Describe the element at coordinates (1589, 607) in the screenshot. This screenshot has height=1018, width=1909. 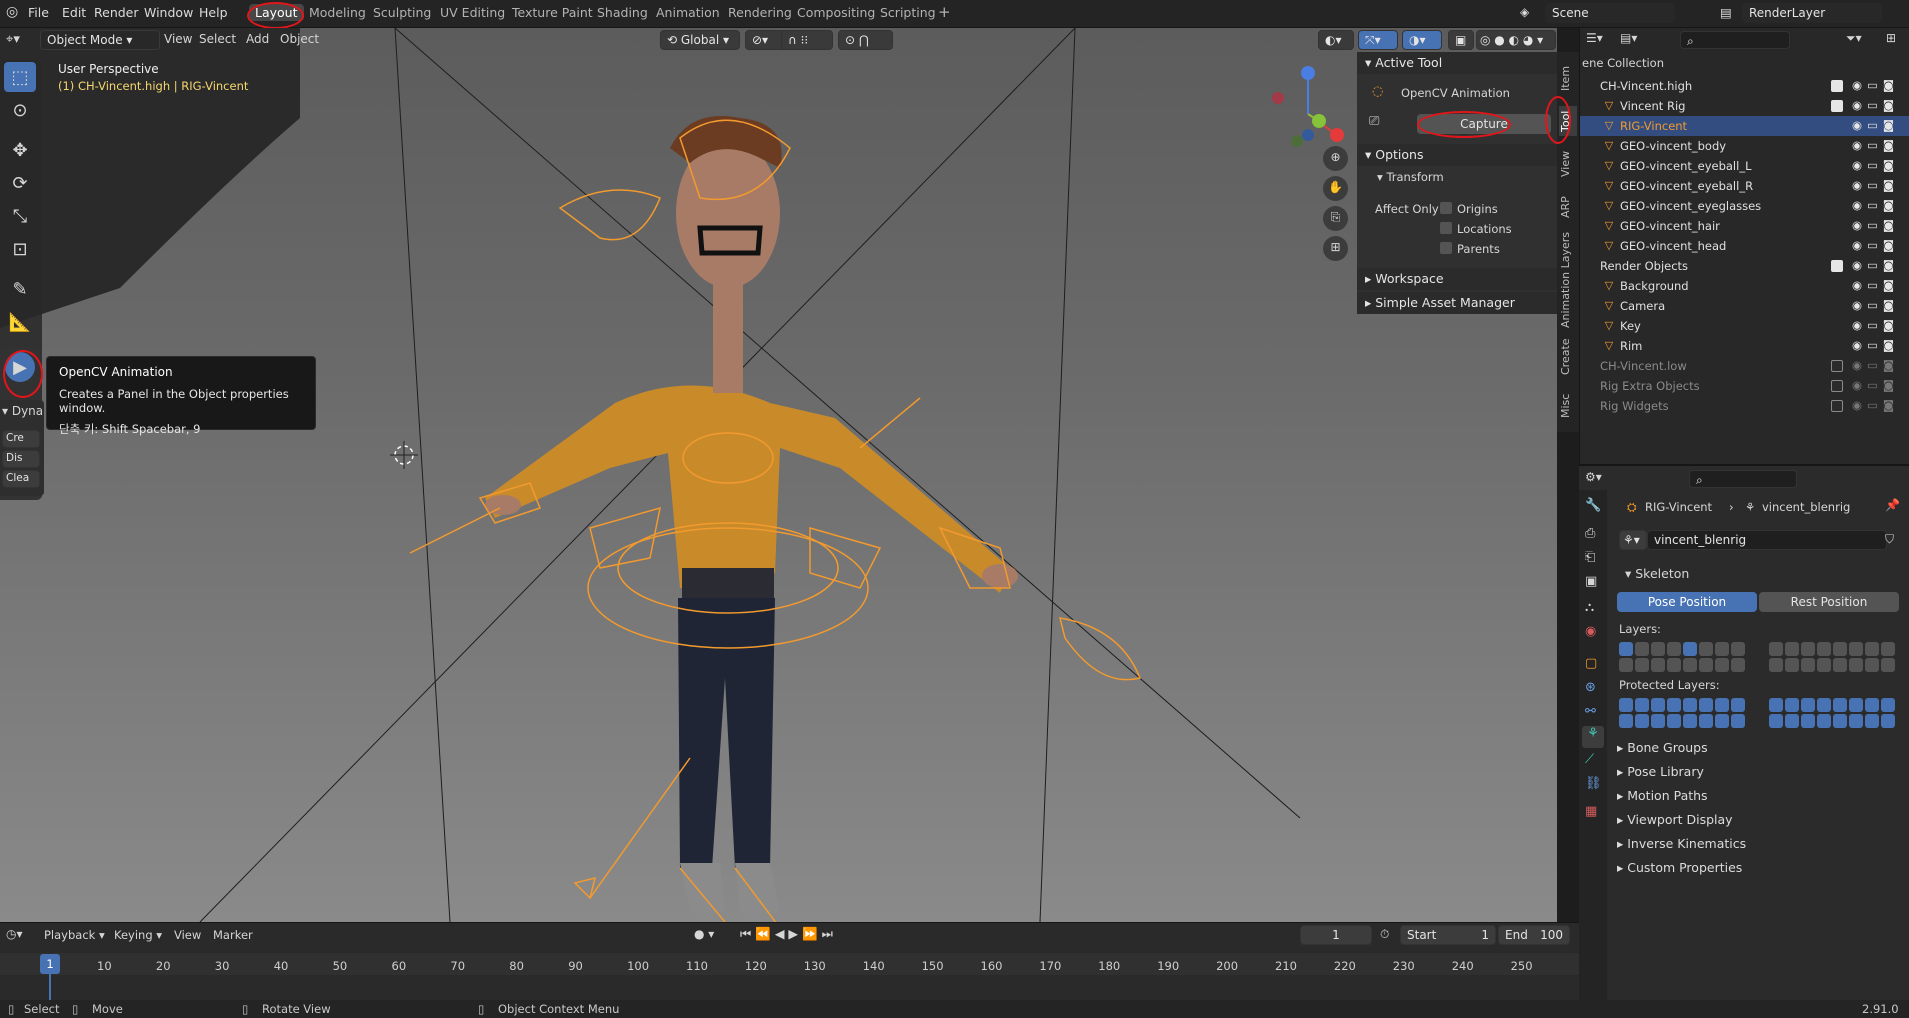
I see `scene-props-icon: ⛬` at that location.